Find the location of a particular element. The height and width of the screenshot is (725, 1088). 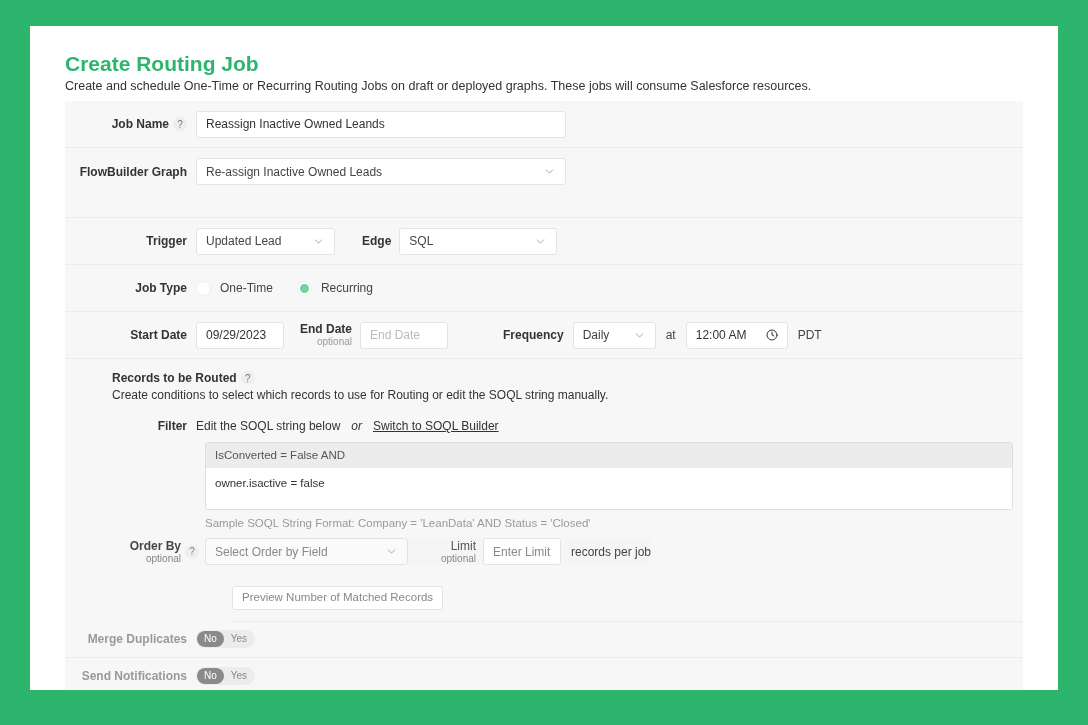

field-label: Merge Duplicates is located at coordinates (137, 640).